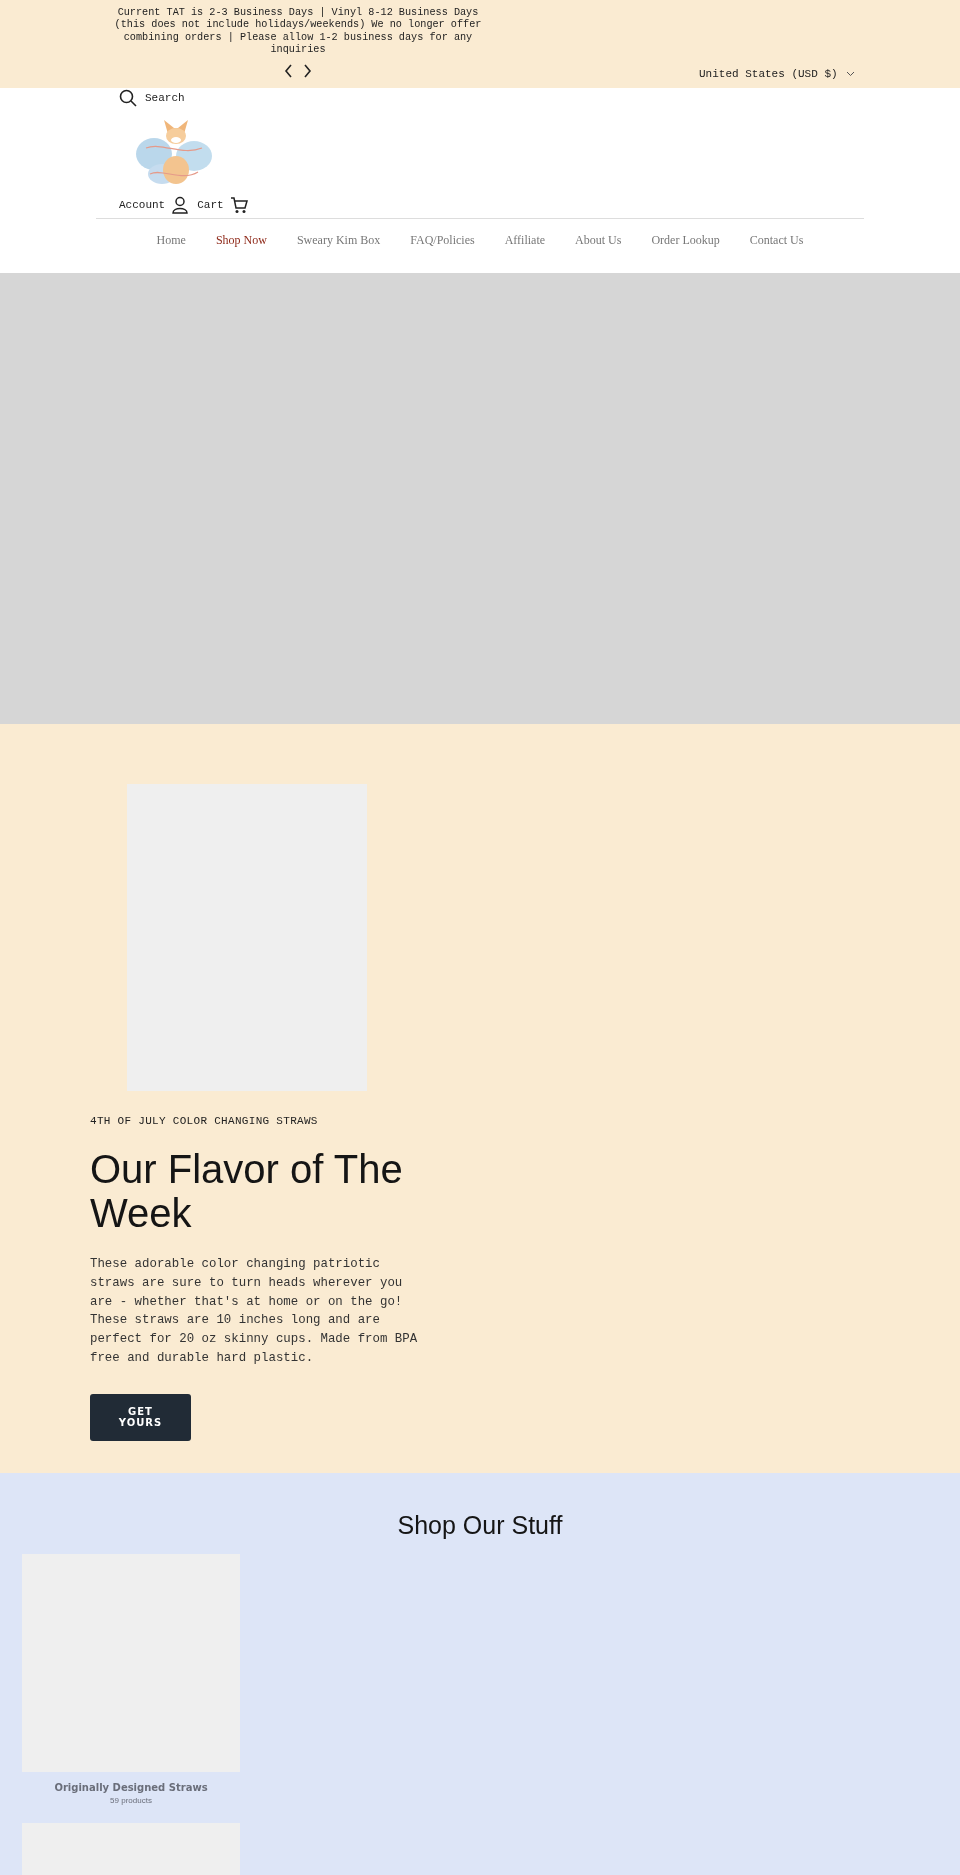  What do you see at coordinates (776, 240) in the screenshot?
I see `nav-link: Contact Us` at bounding box center [776, 240].